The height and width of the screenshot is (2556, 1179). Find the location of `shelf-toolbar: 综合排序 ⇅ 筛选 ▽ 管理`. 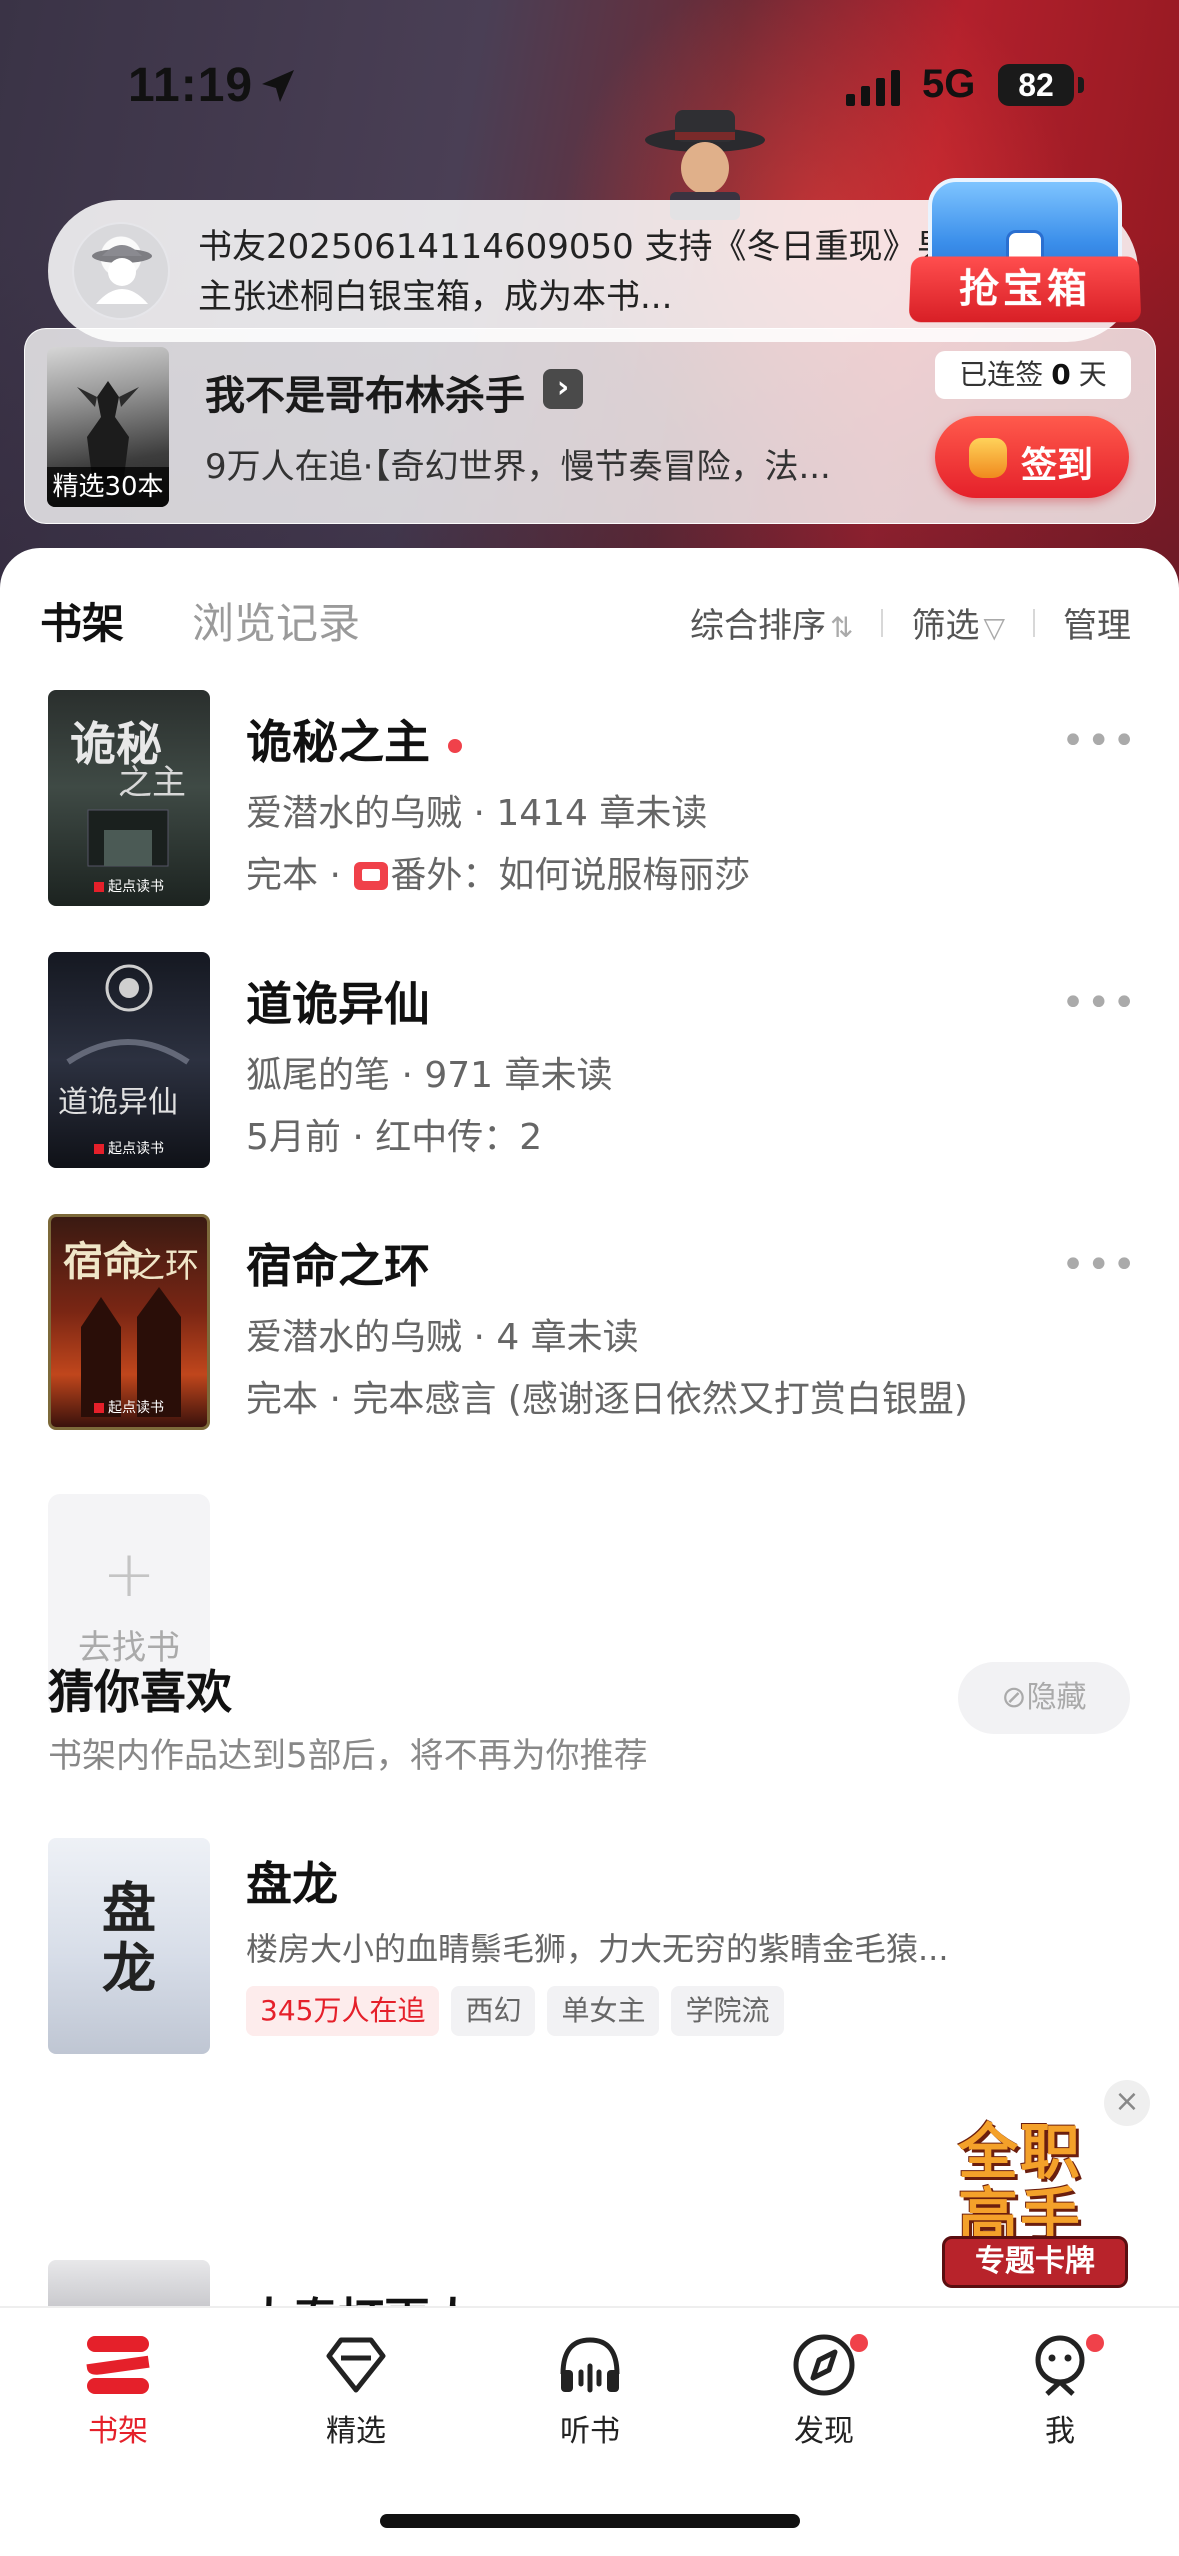

shelf-toolbar: 综合排序 ⇅ 筛选 ▽ 管理 is located at coordinates (910, 622).